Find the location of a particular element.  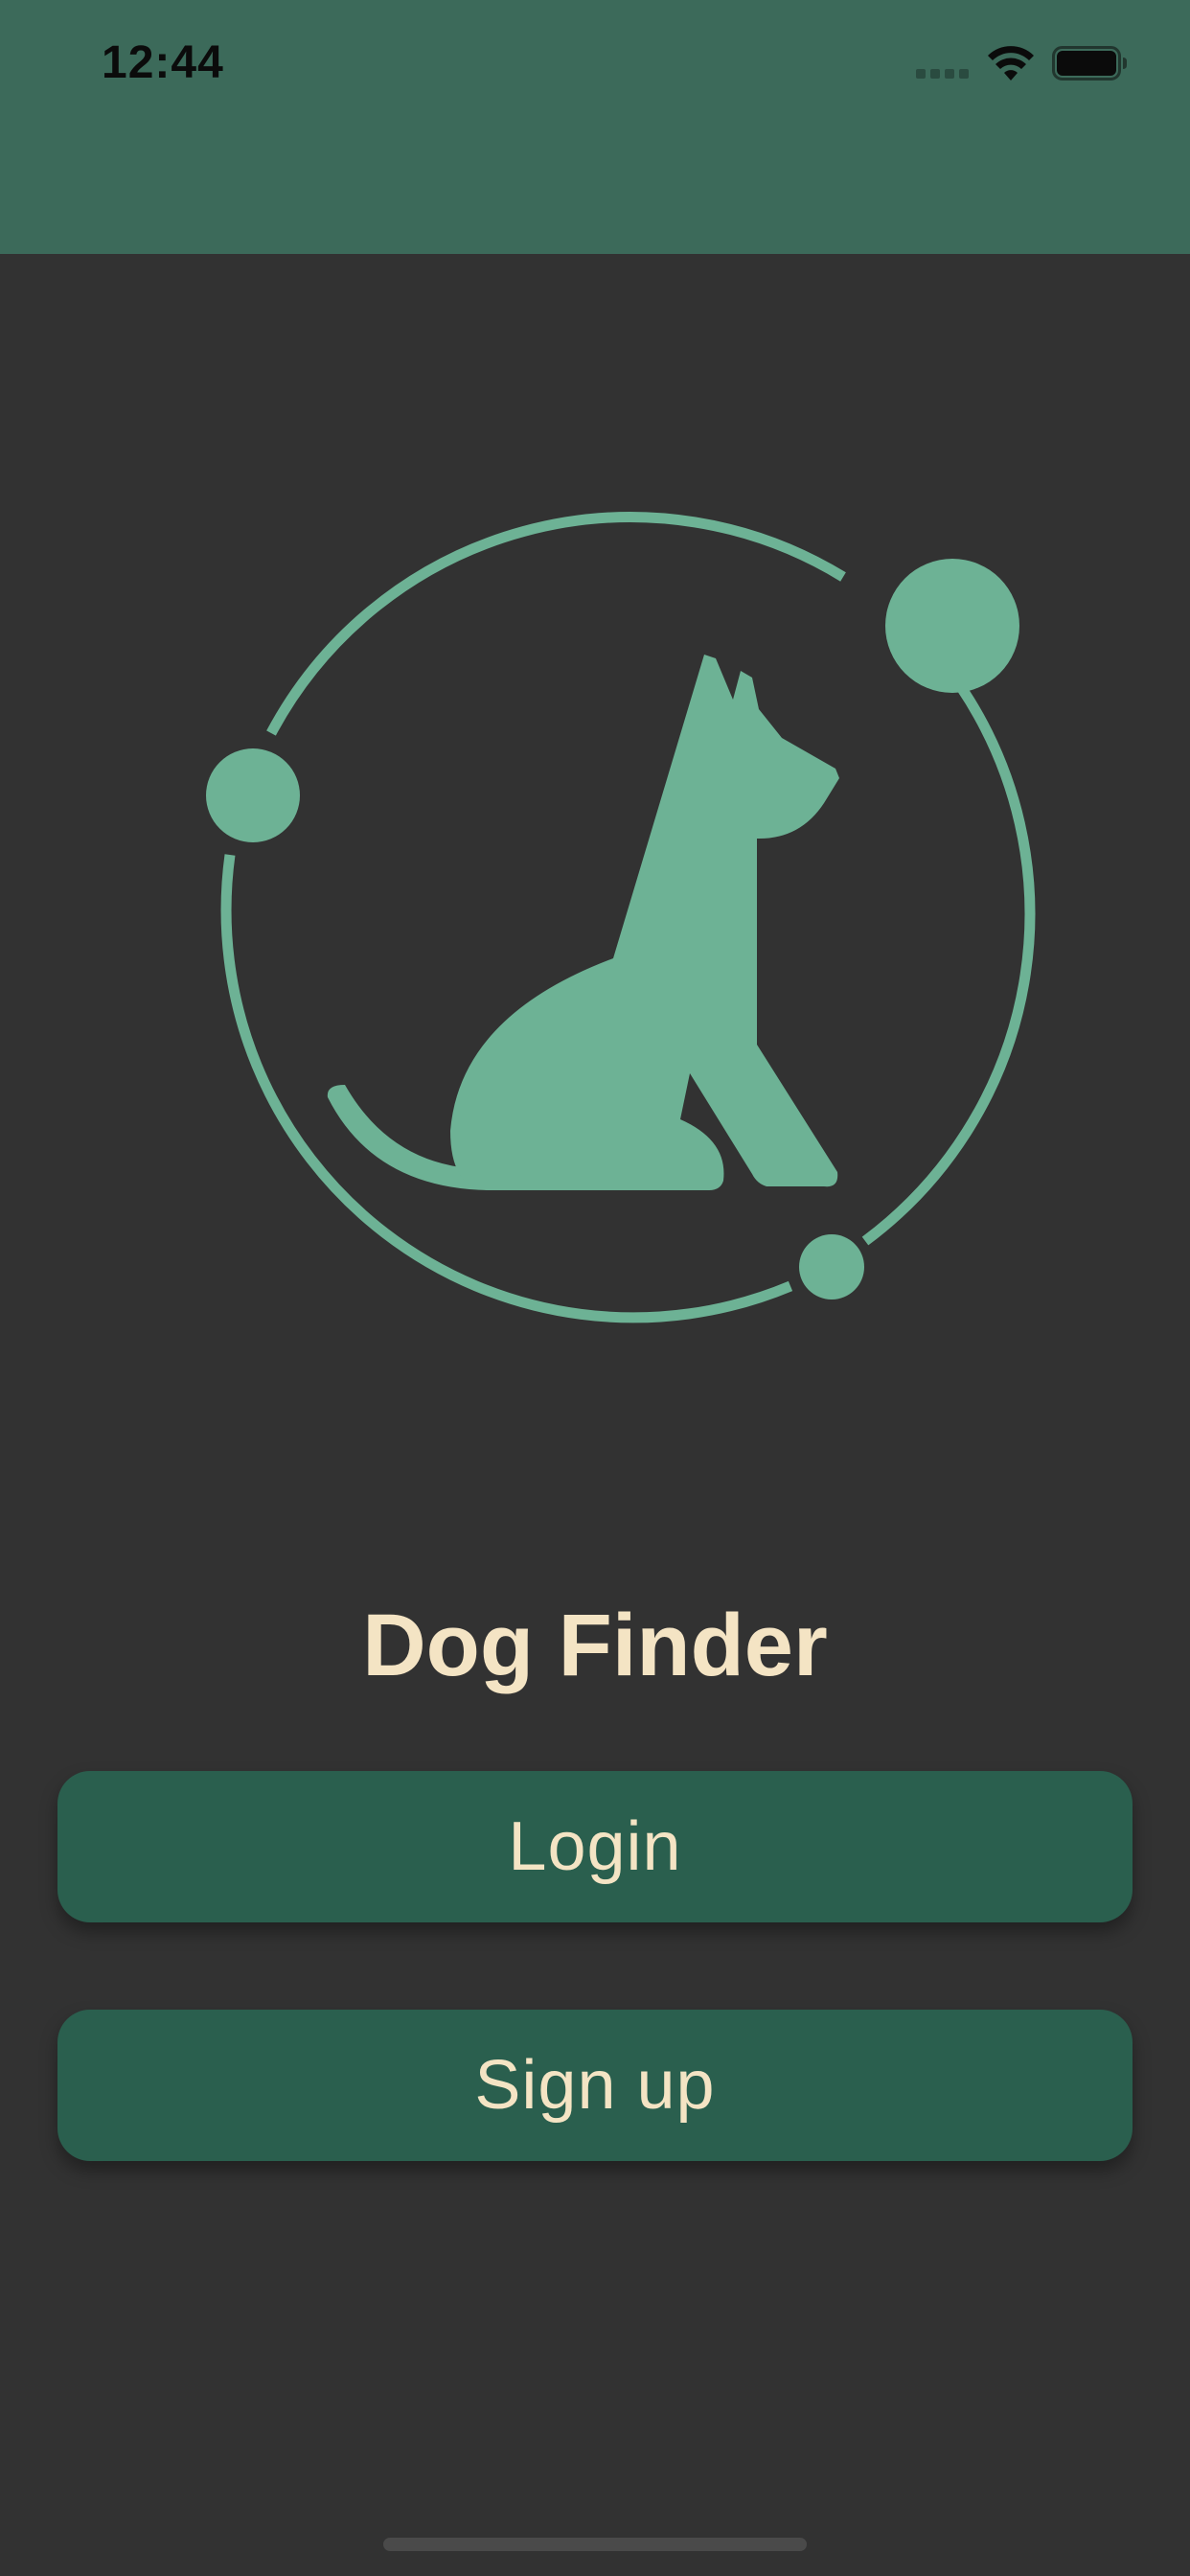

battery-full-icon is located at coordinates (1090, 63).